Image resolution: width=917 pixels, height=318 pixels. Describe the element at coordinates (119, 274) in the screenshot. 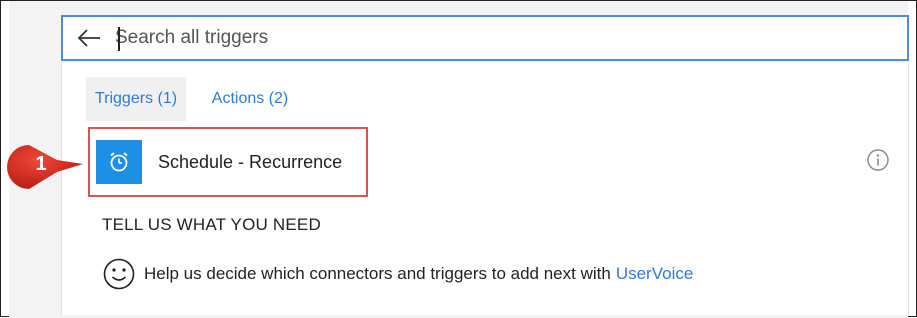

I see `smiley-icon` at that location.